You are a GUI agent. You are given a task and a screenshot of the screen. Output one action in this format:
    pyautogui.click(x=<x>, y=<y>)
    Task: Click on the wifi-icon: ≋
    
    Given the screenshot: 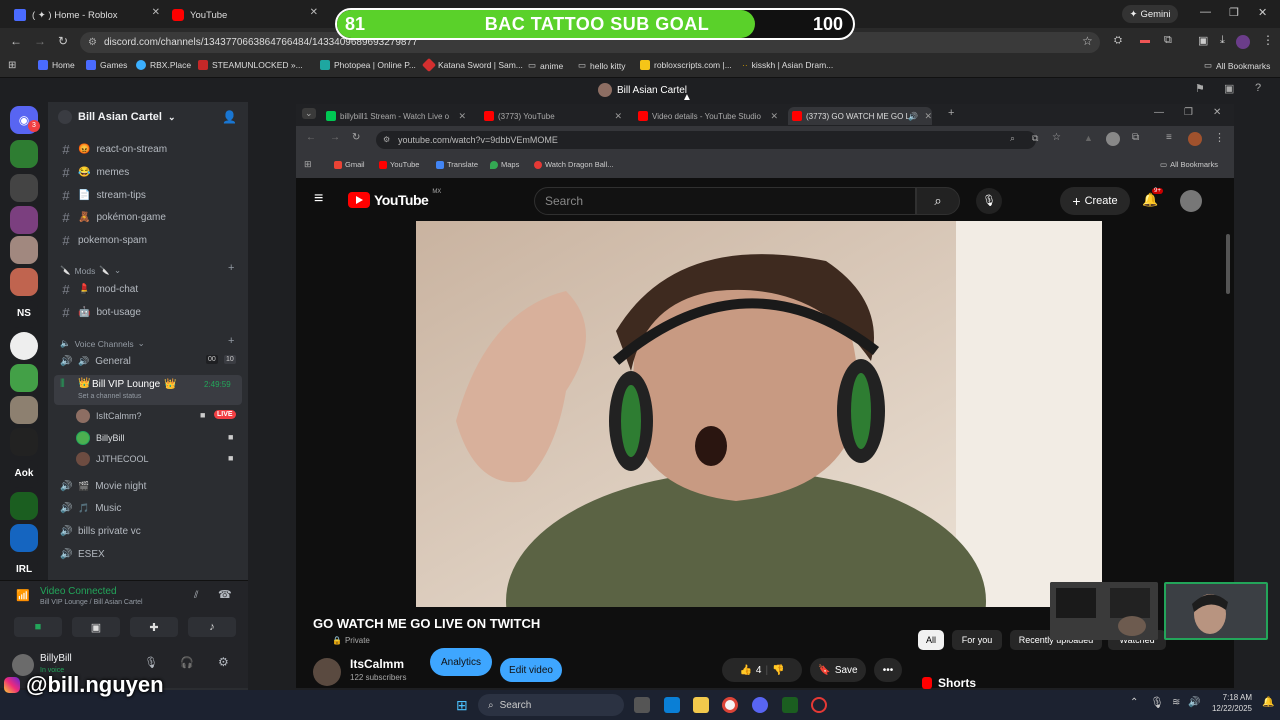 What is the action you would take?
    pyautogui.click(x=1176, y=702)
    